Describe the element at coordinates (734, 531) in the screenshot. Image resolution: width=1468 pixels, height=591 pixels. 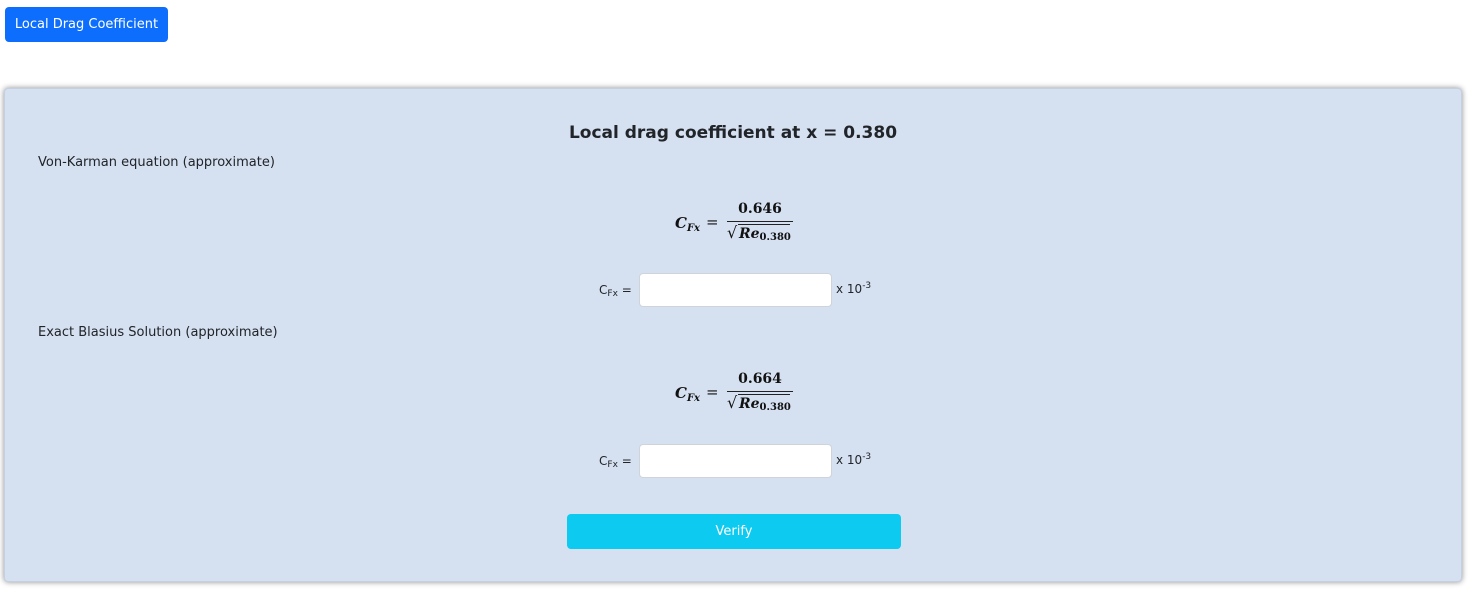
I see `verify-button: Verify` at that location.